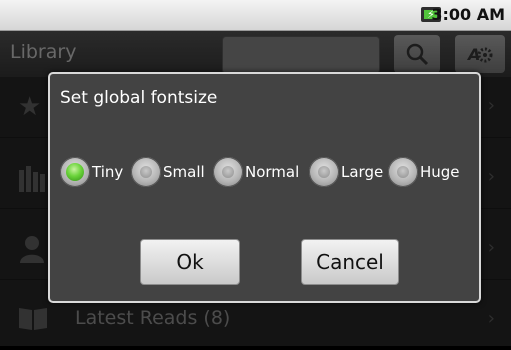  Describe the element at coordinates (91, 172) in the screenshot. I see `radio-tiny: Tiny` at that location.